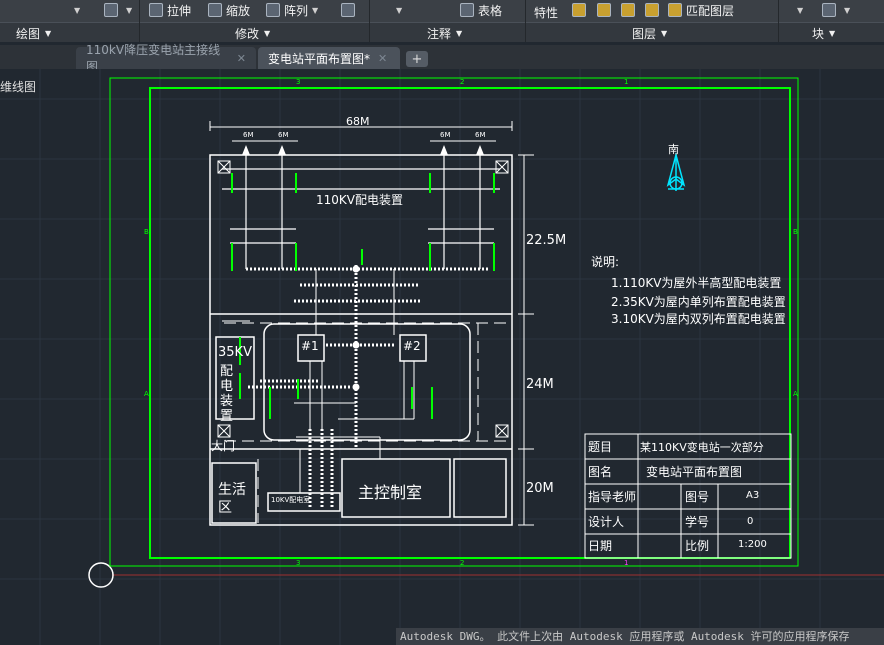  Describe the element at coordinates (442, 58) in the screenshot. I see `document-tab-bar: 110kV降压变电站主接线图 ✕ 变电站平面布置图* ✕ +` at that location.